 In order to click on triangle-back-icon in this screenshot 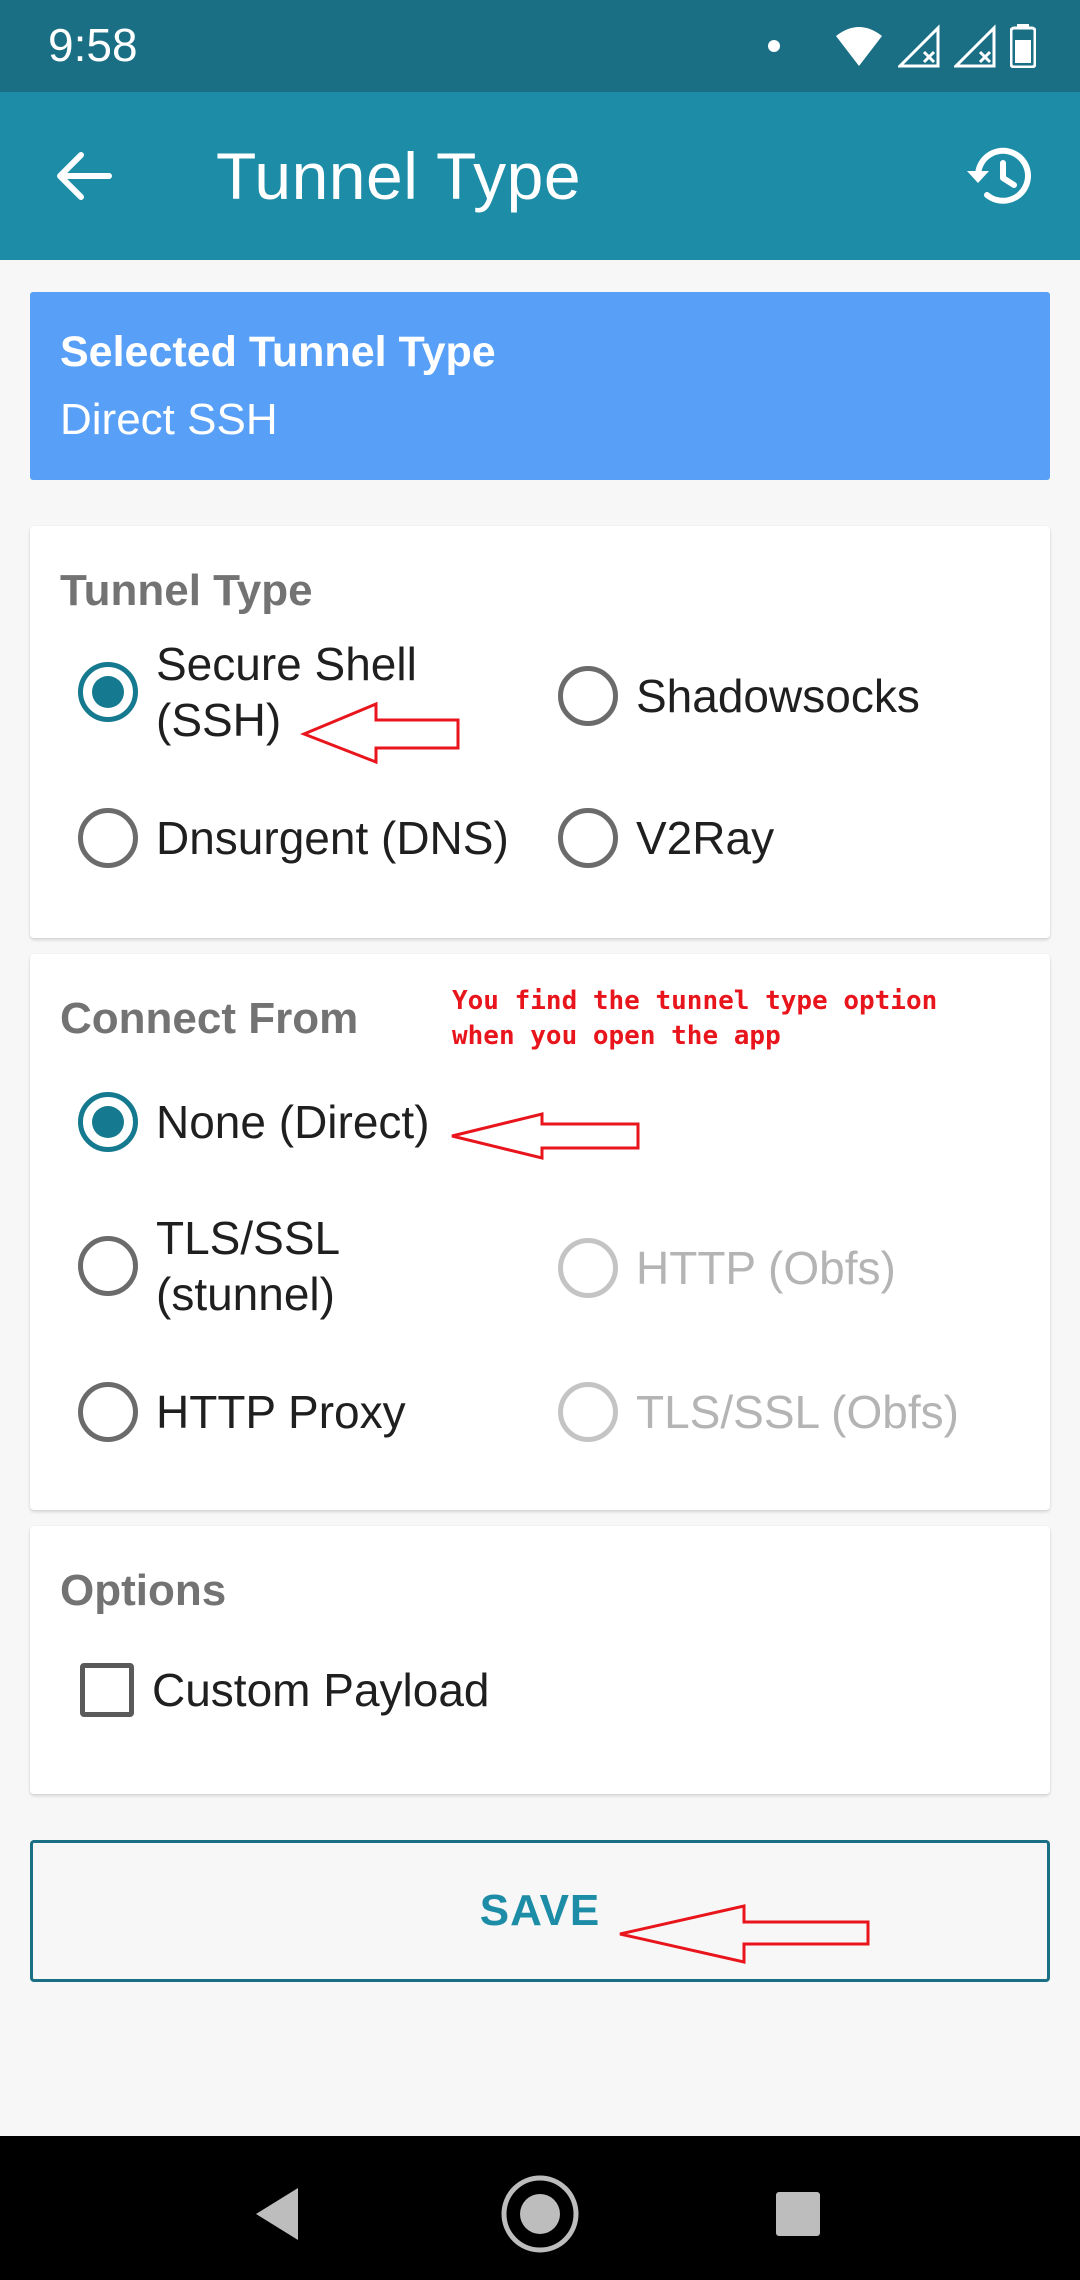, I will do `click(277, 2214)`.